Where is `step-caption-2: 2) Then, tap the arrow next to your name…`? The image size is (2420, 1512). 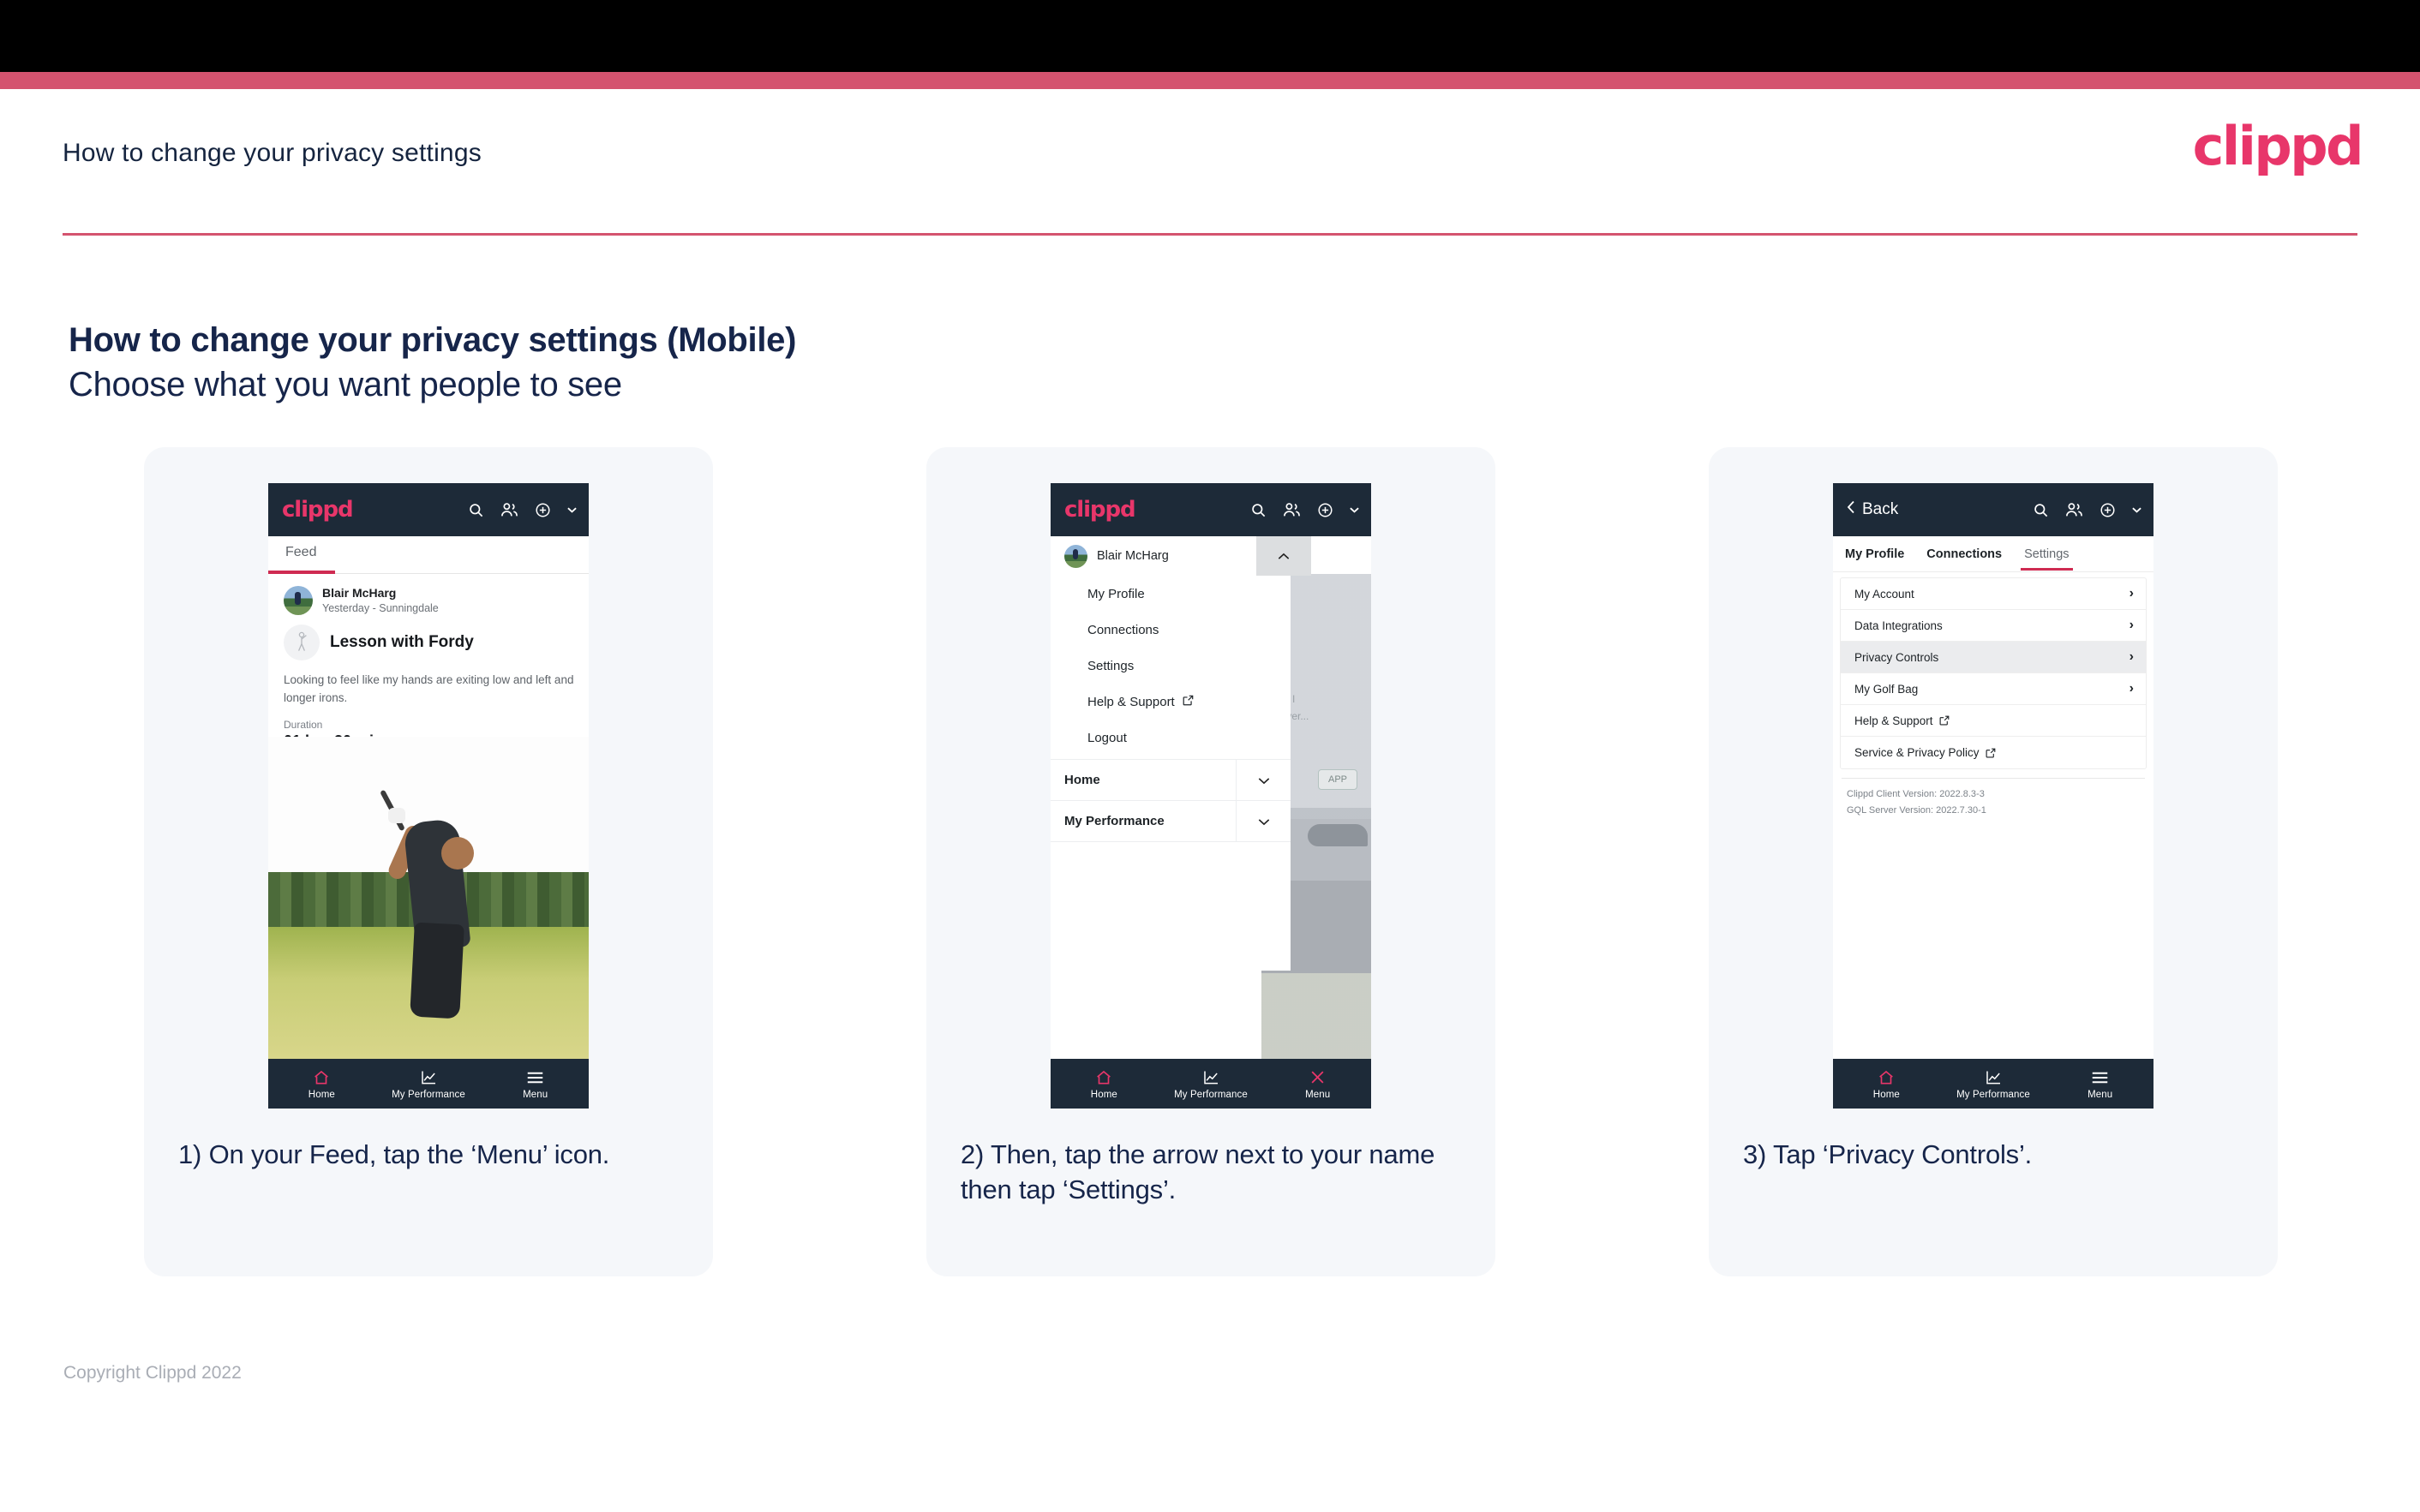 step-caption-2: 2) Then, tap the arrow next to your name… is located at coordinates (1198, 1172).